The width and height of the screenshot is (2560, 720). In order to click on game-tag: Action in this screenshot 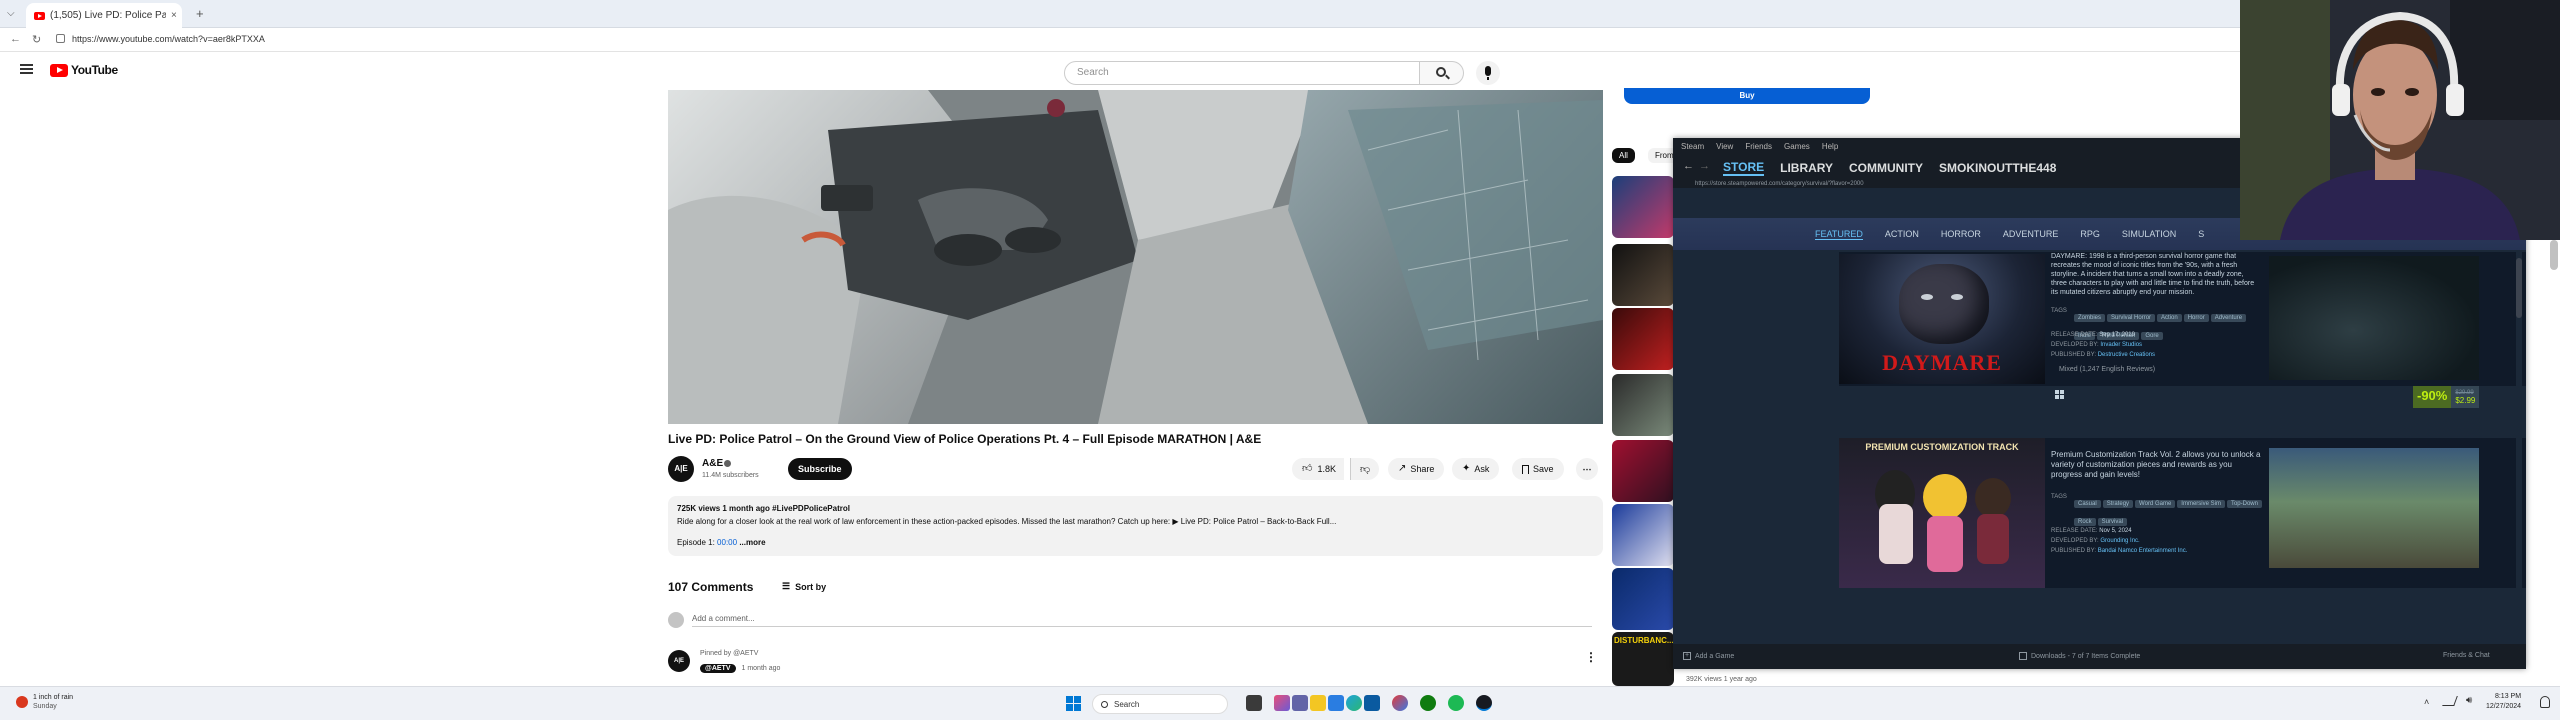, I will do `click(2169, 318)`.